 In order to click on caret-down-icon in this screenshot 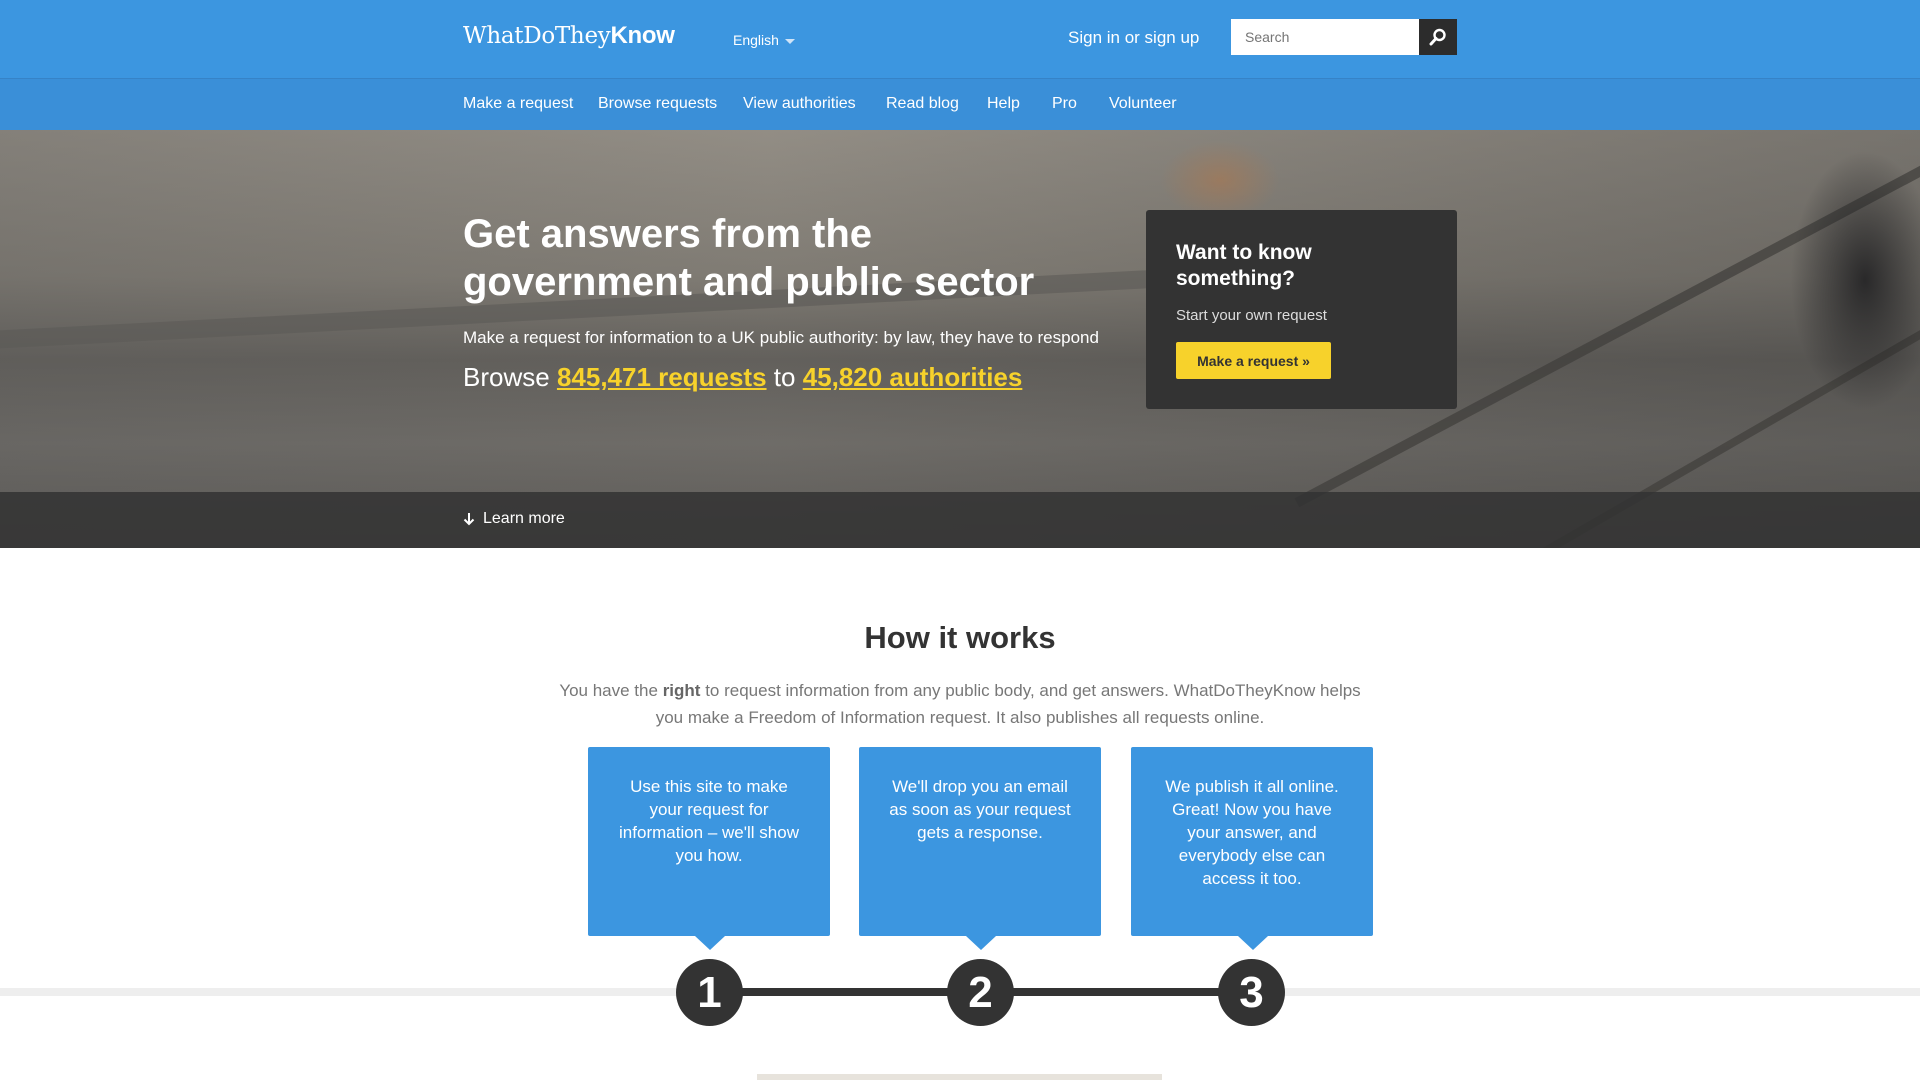, I will do `click(789, 41)`.